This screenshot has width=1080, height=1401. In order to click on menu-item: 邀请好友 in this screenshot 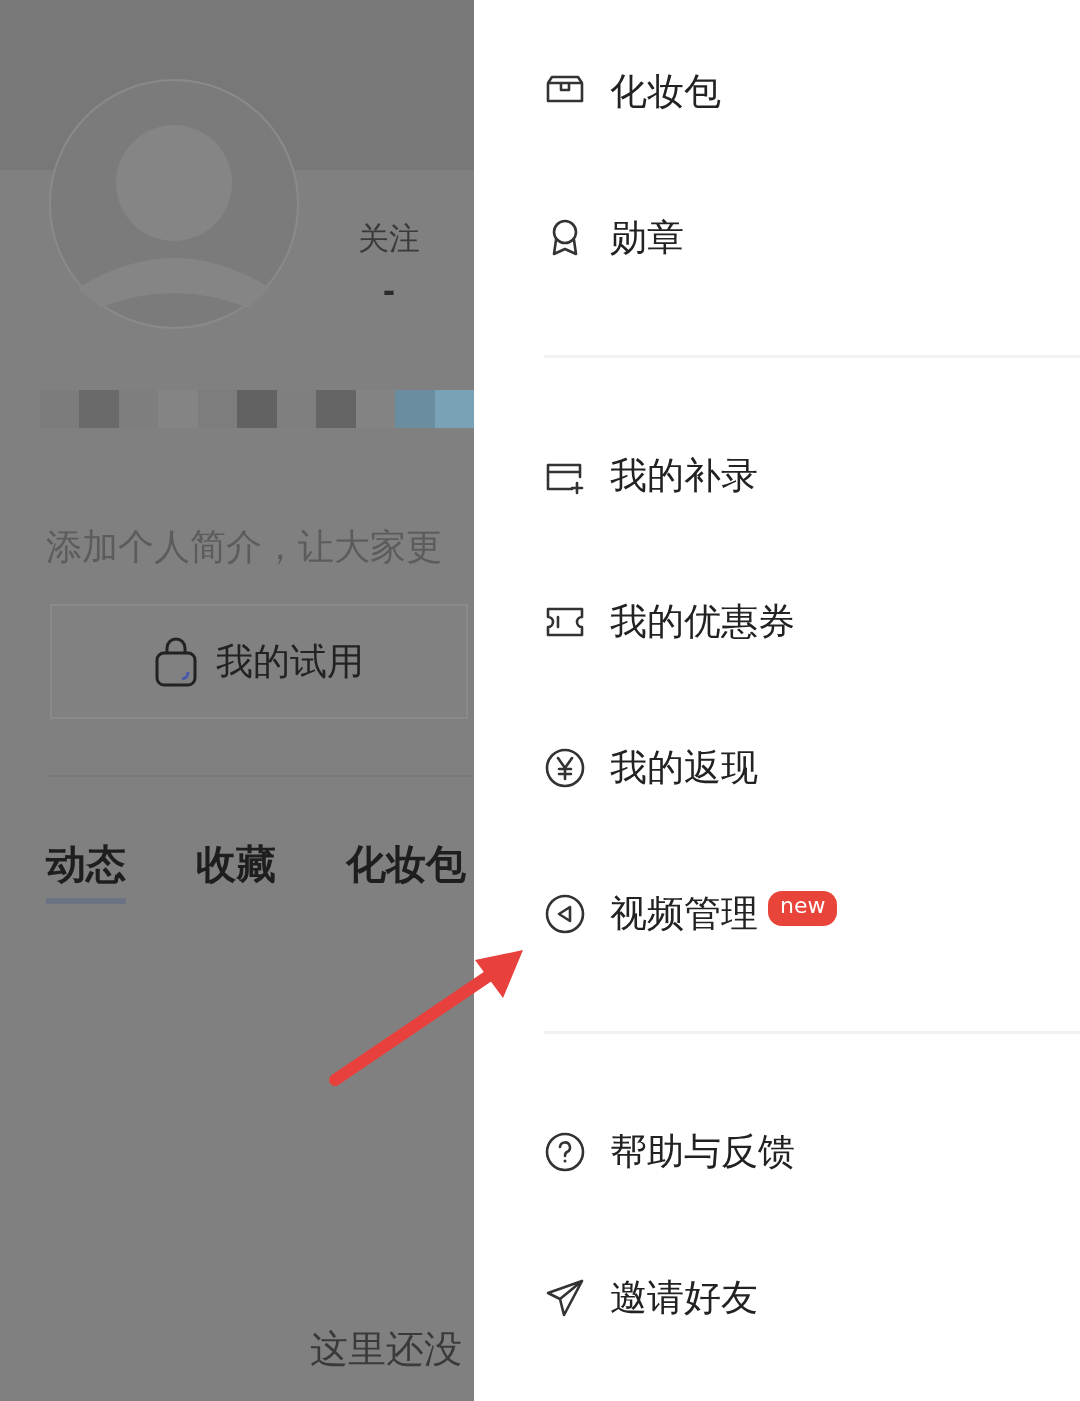, I will do `click(777, 1298)`.